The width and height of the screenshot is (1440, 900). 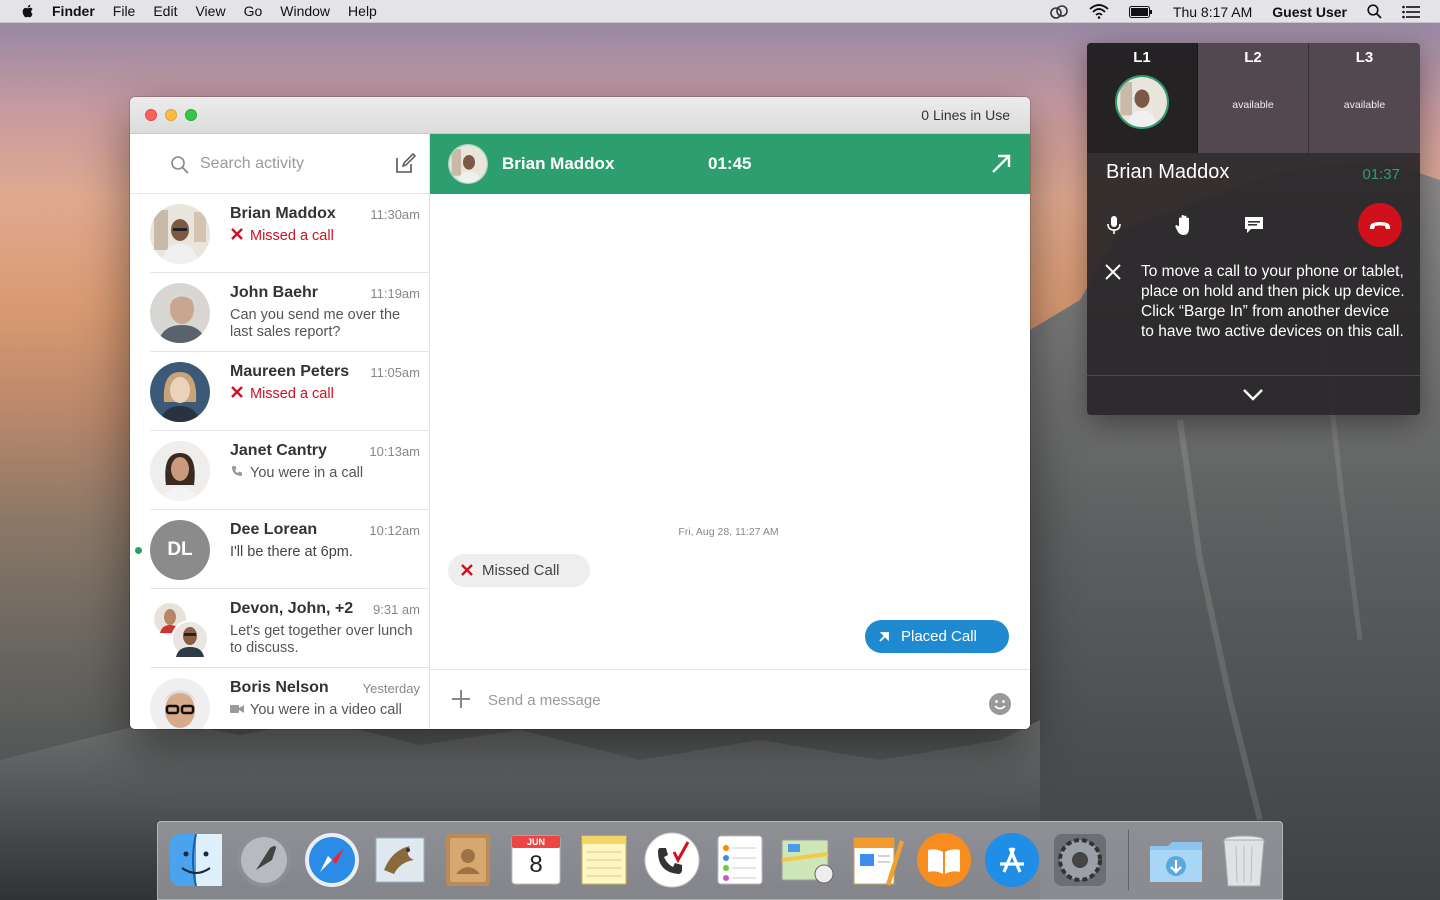 I want to click on avatar-initials: DL, so click(x=180, y=549).